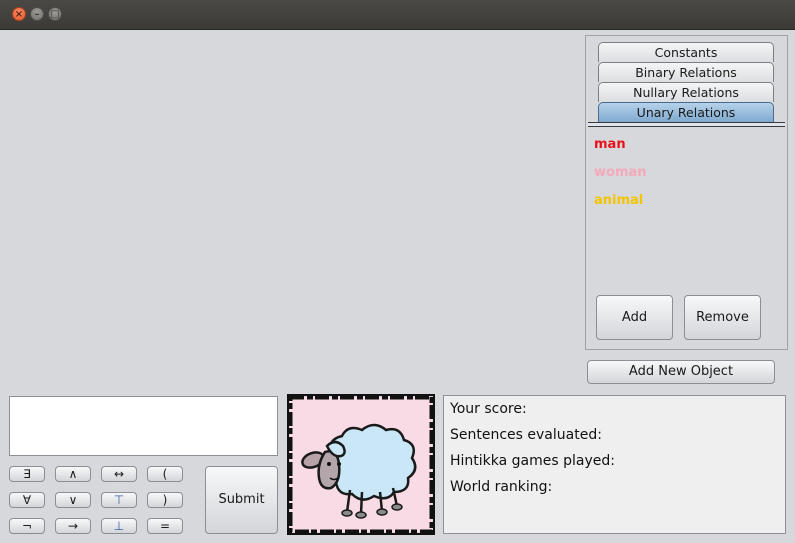 The width and height of the screenshot is (795, 543). Describe the element at coordinates (119, 500) in the screenshot. I see `top-button: ⊤` at that location.